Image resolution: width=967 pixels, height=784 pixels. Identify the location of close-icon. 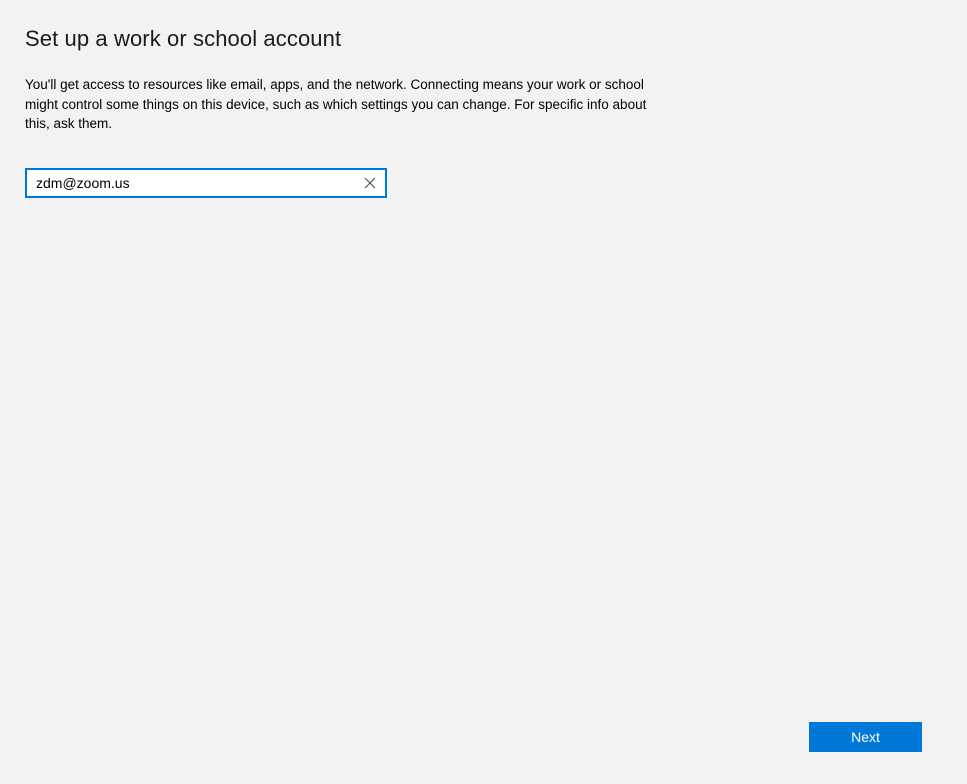
(370, 183).